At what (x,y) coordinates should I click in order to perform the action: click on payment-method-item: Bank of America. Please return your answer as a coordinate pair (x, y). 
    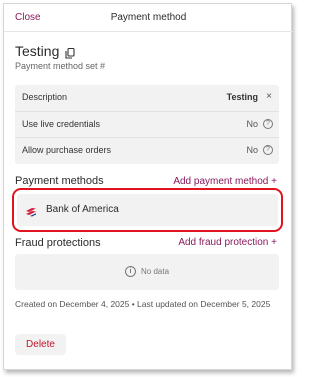
    Looking at the image, I should click on (147, 210).